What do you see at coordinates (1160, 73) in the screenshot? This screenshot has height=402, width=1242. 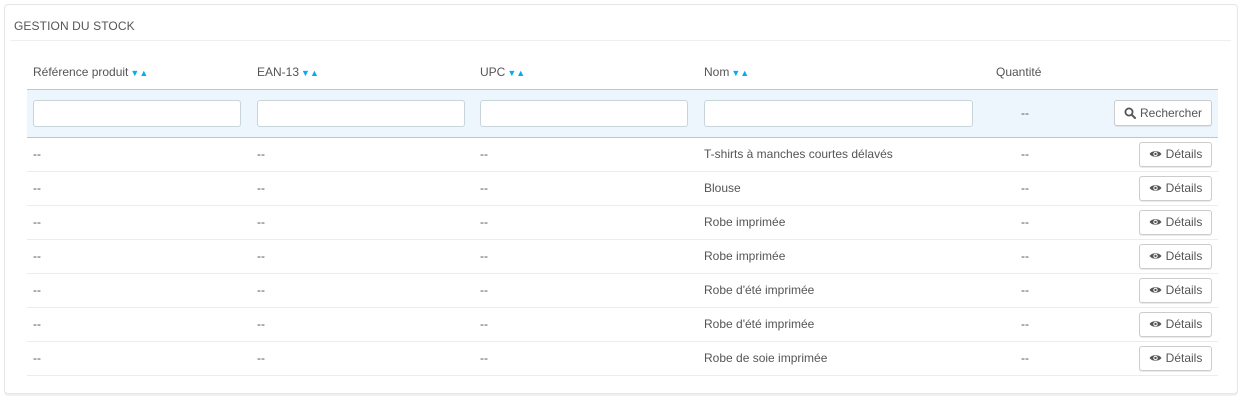 I see `column-header-actions` at bounding box center [1160, 73].